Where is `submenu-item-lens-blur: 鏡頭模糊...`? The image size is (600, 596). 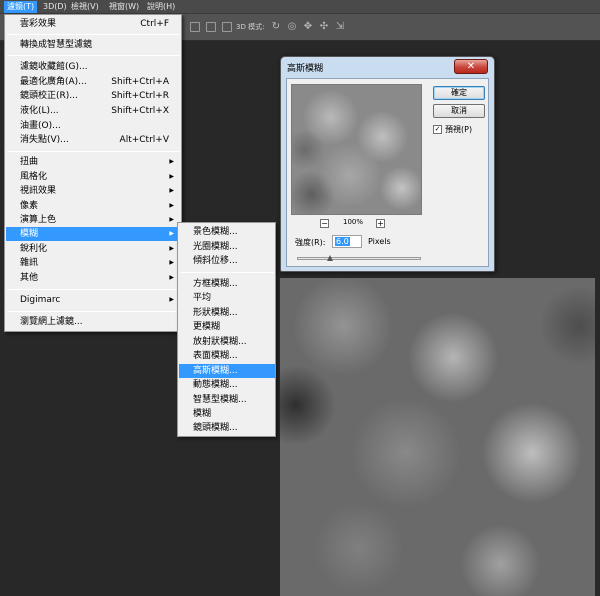
submenu-item-lens-blur: 鏡頭模糊... is located at coordinates (227, 428).